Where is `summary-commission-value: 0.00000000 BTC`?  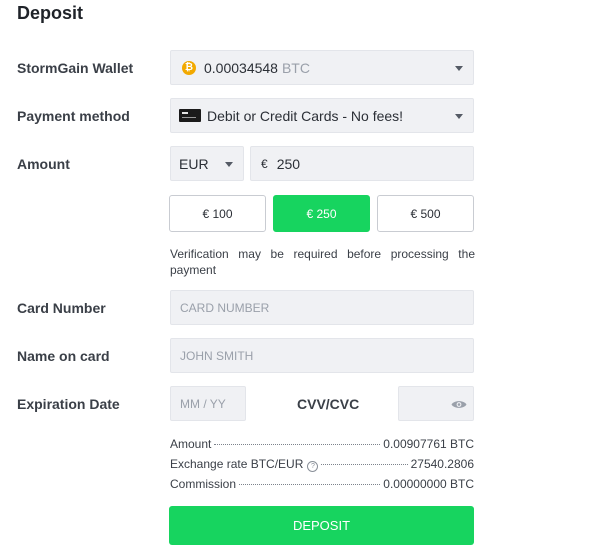 summary-commission-value: 0.00000000 BTC is located at coordinates (428, 484).